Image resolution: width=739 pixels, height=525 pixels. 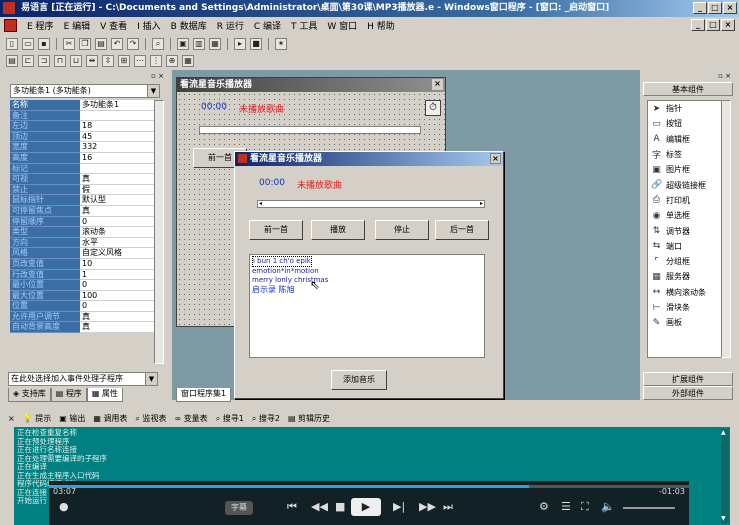 I want to click on minimize-button: _, so click(x=700, y=8).